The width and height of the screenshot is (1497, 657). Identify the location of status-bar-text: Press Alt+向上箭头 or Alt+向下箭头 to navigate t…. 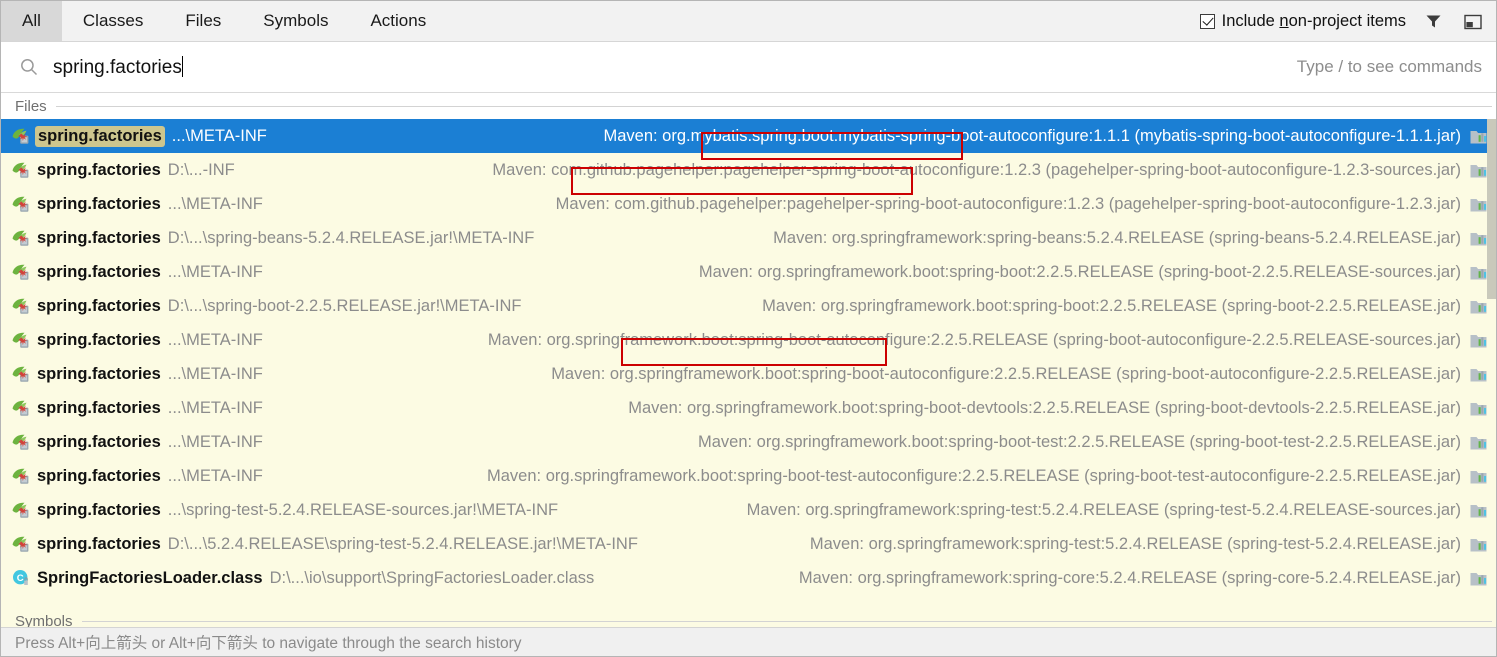
(268, 643).